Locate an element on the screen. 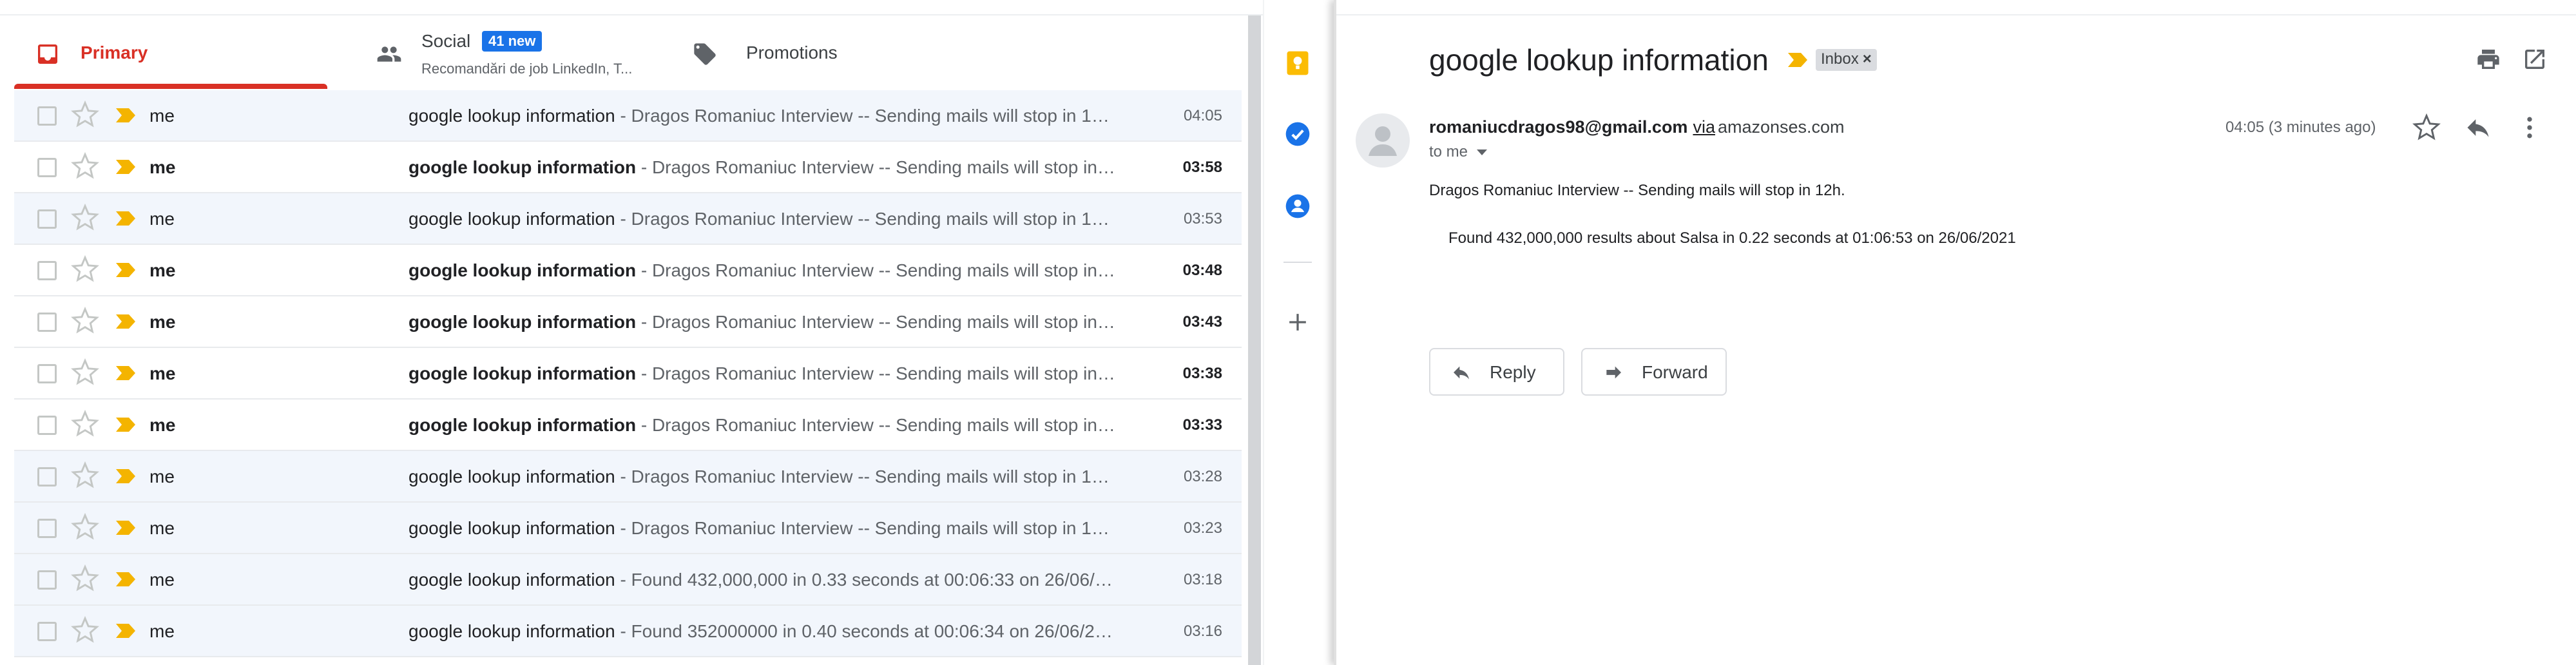 Image resolution: width=2576 pixels, height=665 pixels. add-icon is located at coordinates (1297, 322).